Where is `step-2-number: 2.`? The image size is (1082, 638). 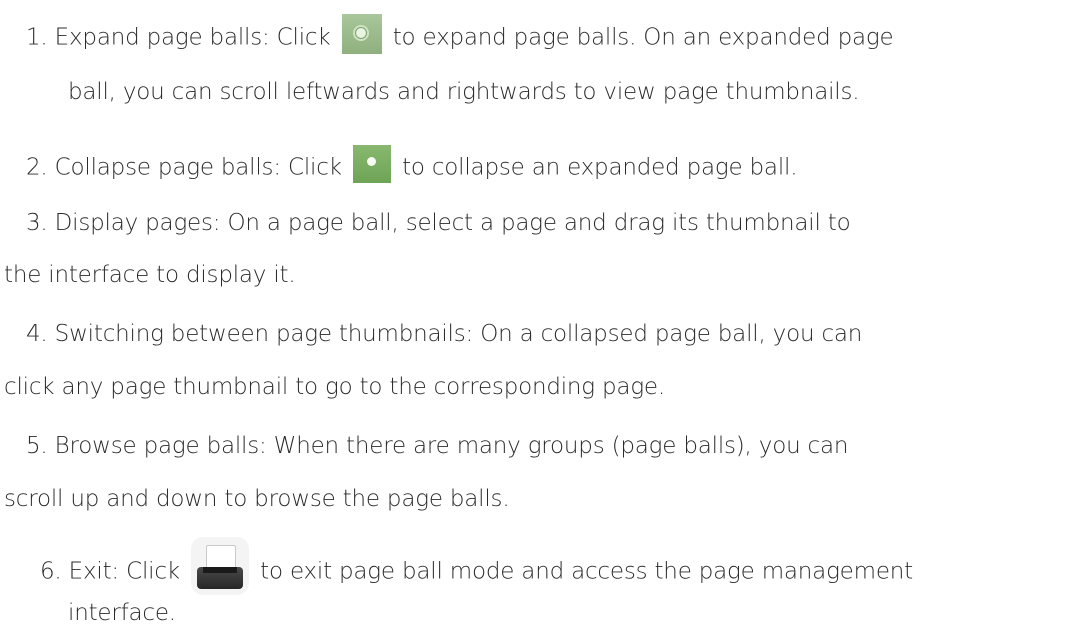 step-2-number: 2. is located at coordinates (37, 167).